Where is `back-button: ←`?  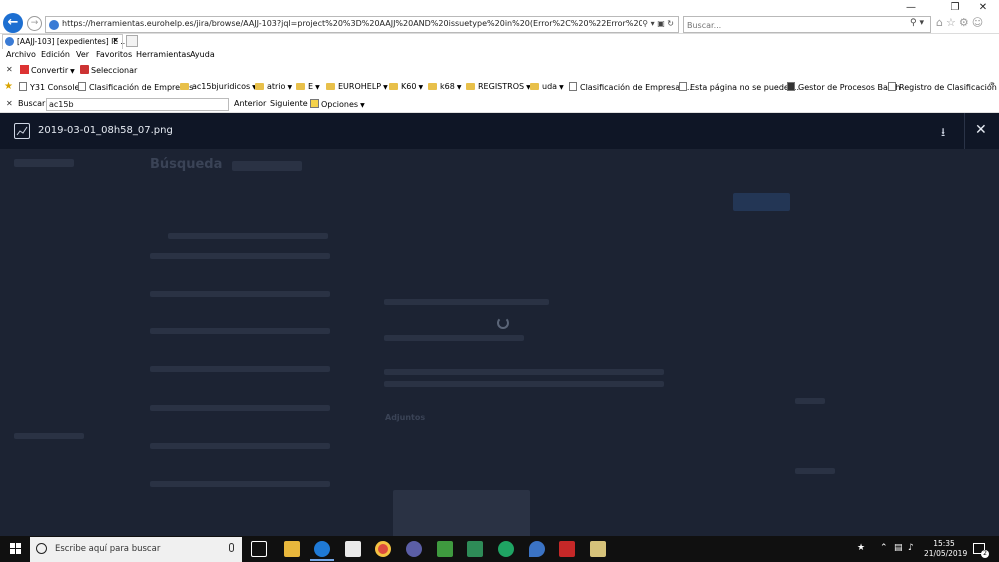
back-button: ← is located at coordinates (13, 23).